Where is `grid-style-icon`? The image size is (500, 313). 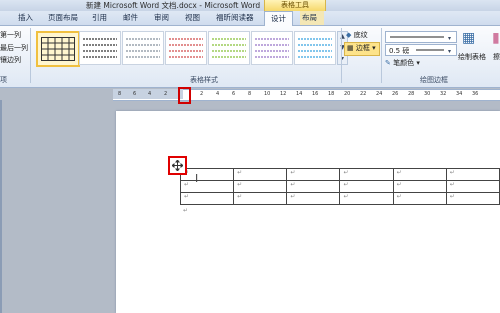 grid-style-icon is located at coordinates (58, 49).